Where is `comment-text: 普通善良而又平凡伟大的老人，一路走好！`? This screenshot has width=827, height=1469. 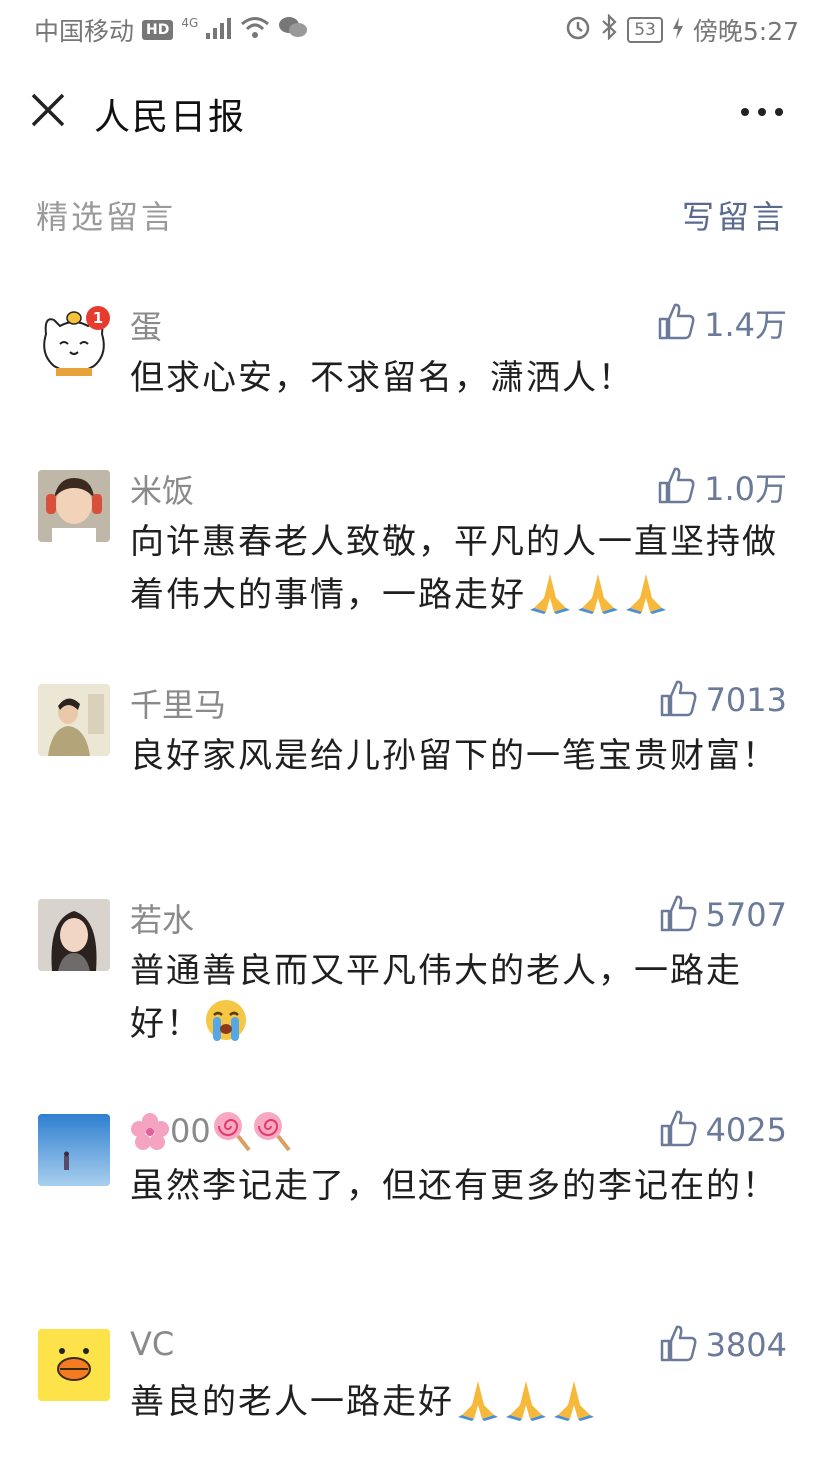 comment-text: 普通善良而又平凡伟大的老人，一路走好！ is located at coordinates (436, 997).